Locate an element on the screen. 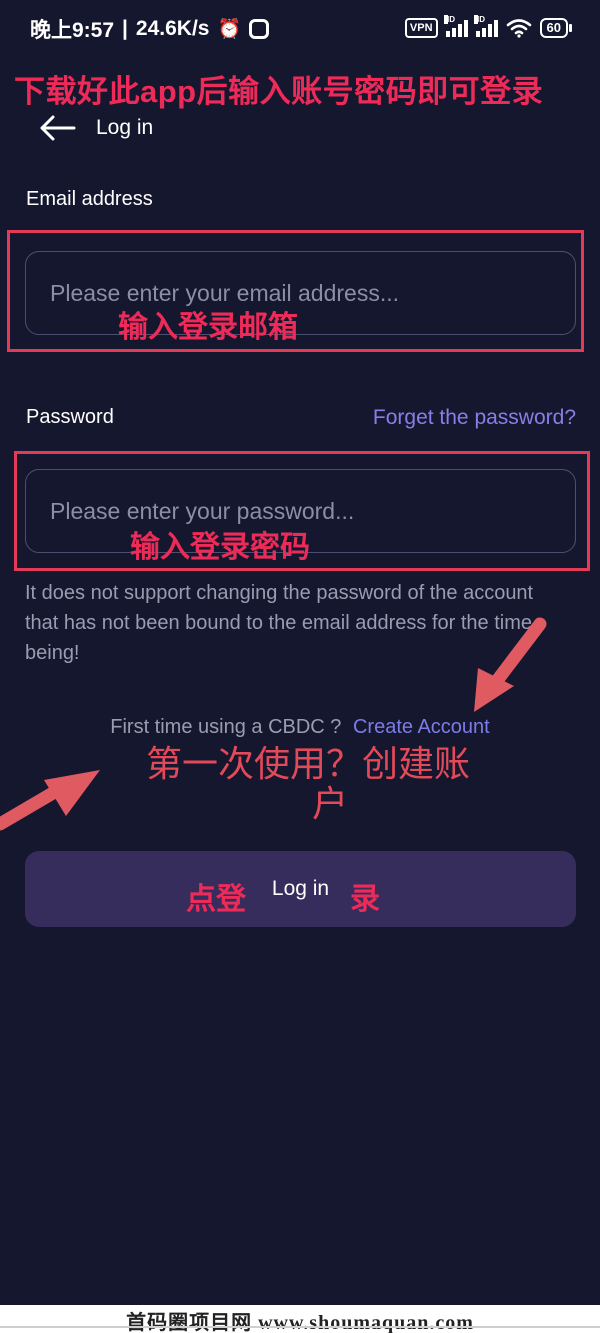 This screenshot has width=600, height=1333. password-note: 输入登录密码 is located at coordinates (220, 547).